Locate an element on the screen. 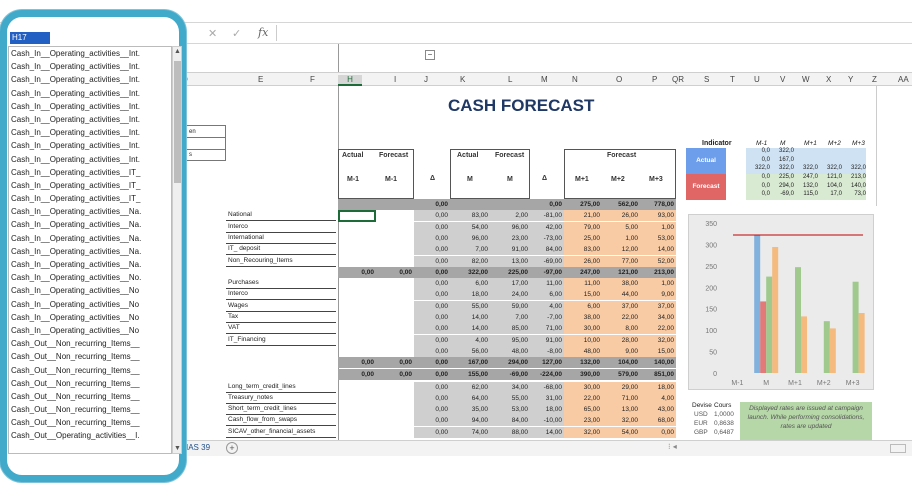  table-cell: 6,00 is located at coordinates (583, 306).